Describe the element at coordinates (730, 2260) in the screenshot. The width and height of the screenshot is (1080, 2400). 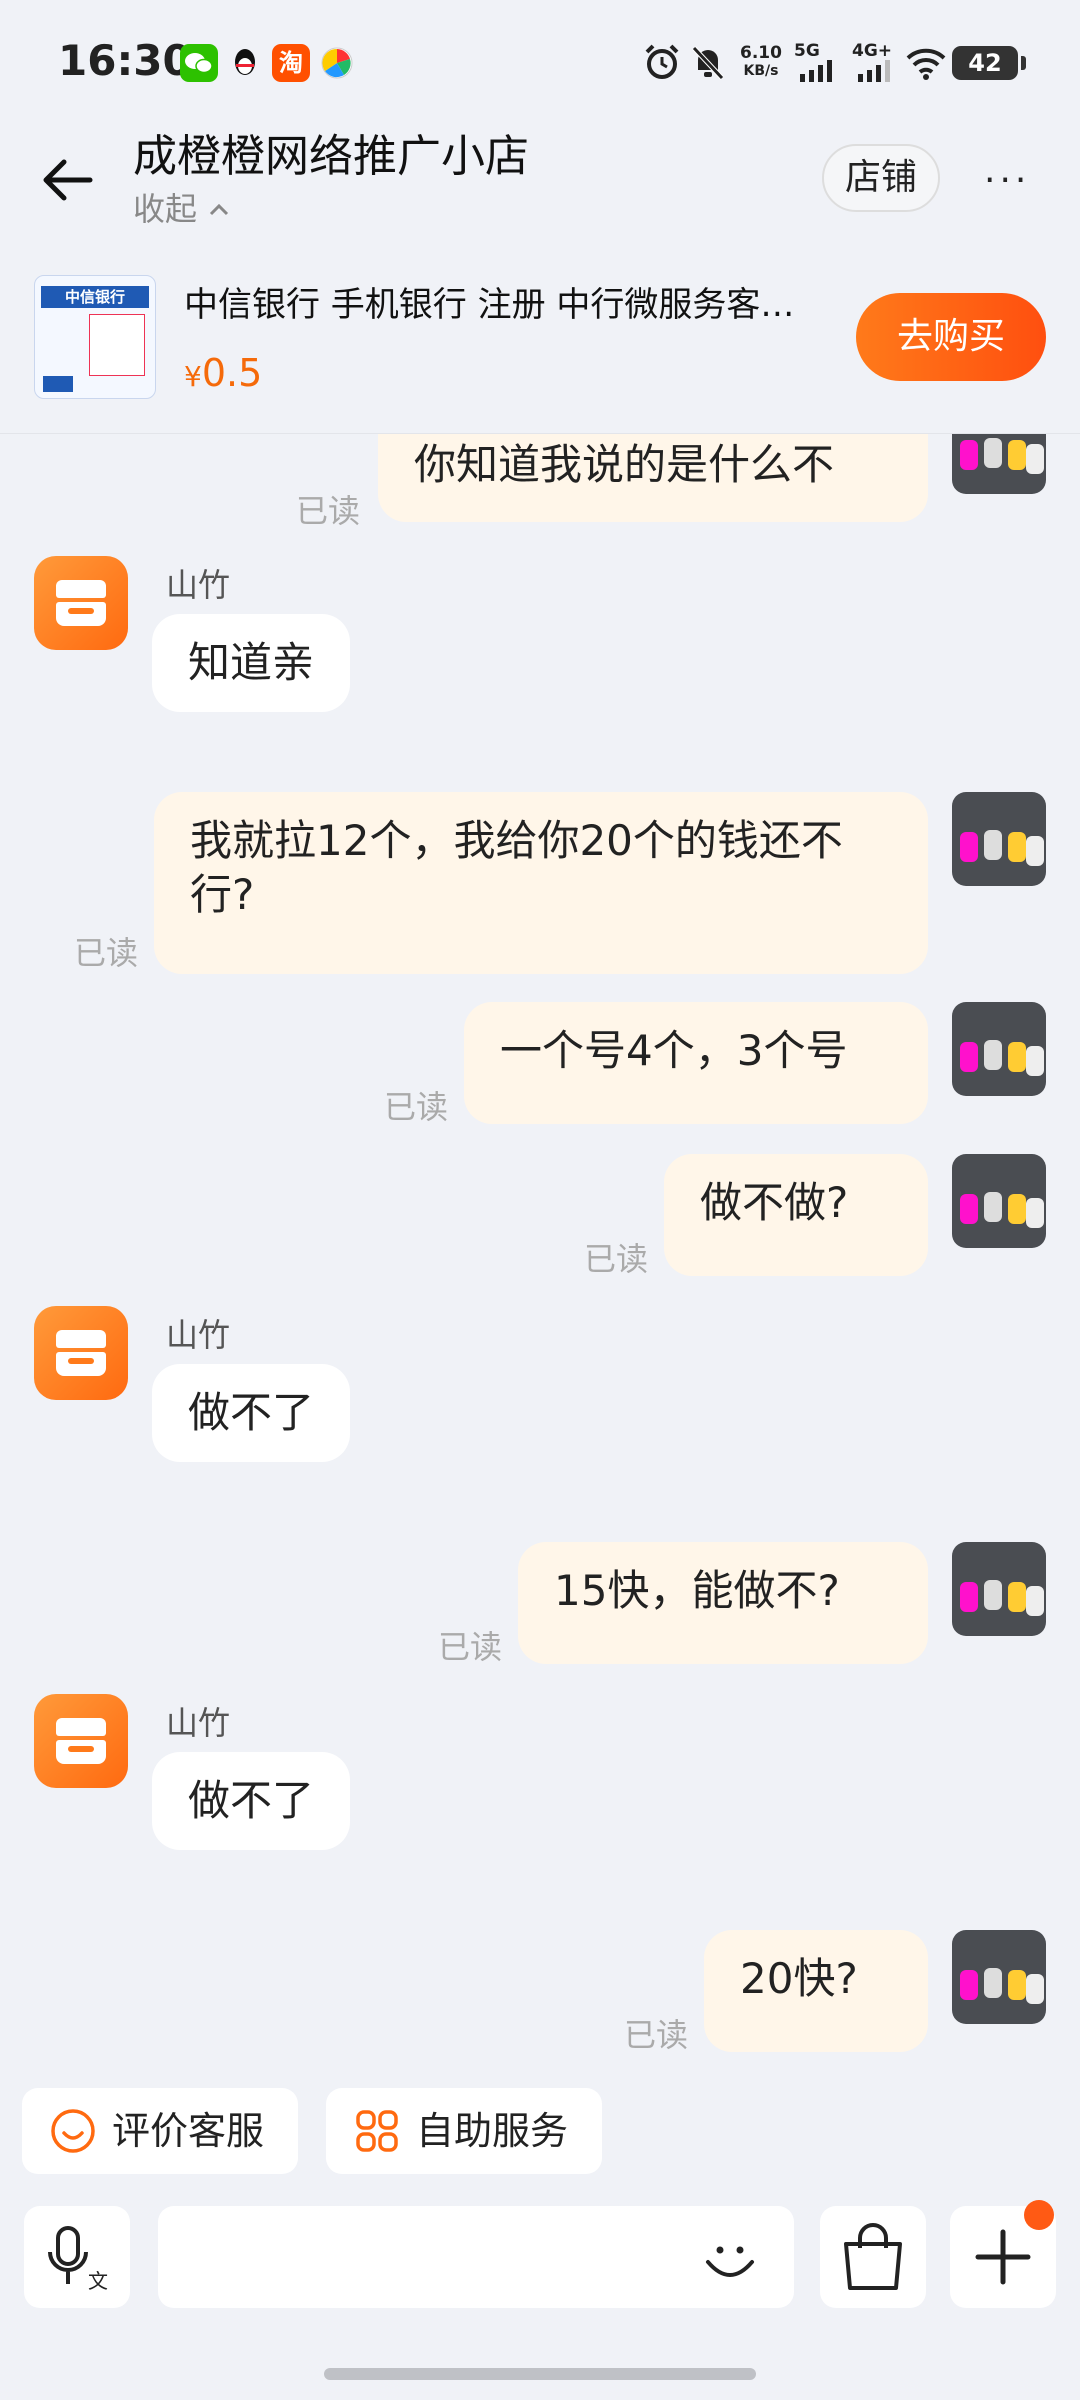
I see `emoji-icon` at that location.